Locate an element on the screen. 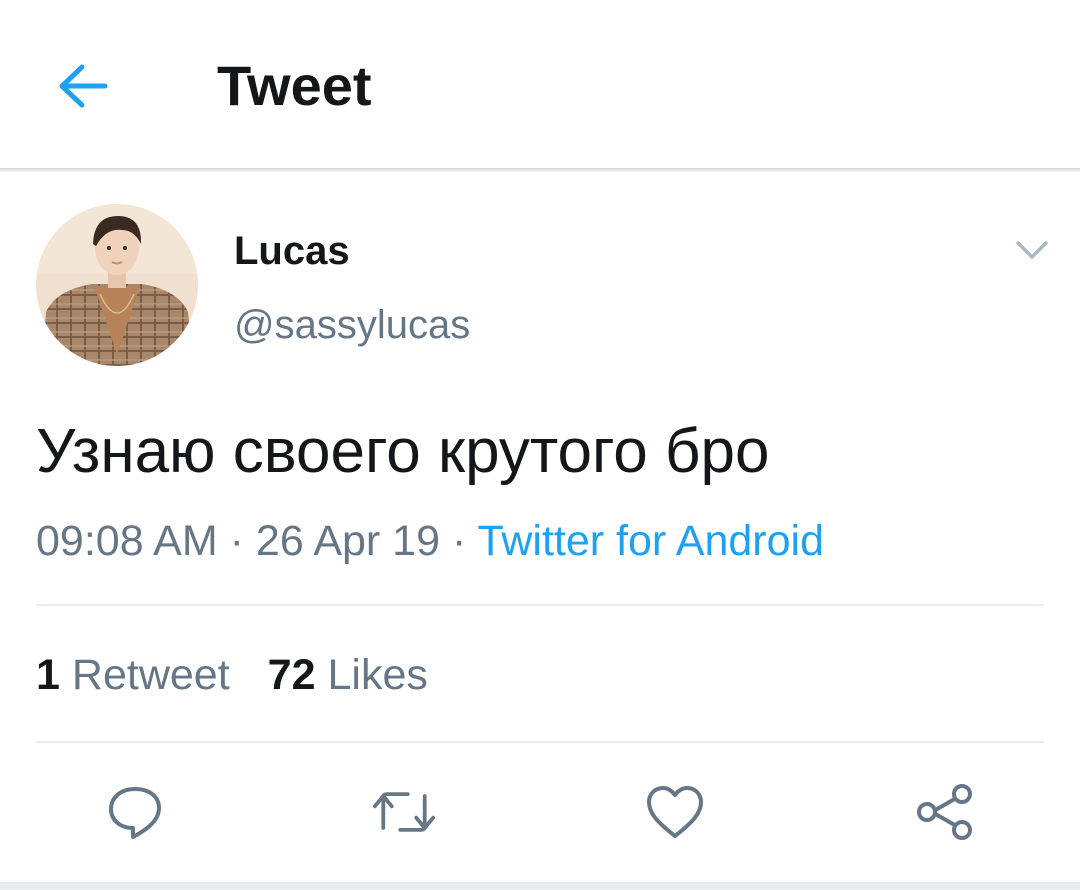  likes-stat: 72 Likes is located at coordinates (348, 675).